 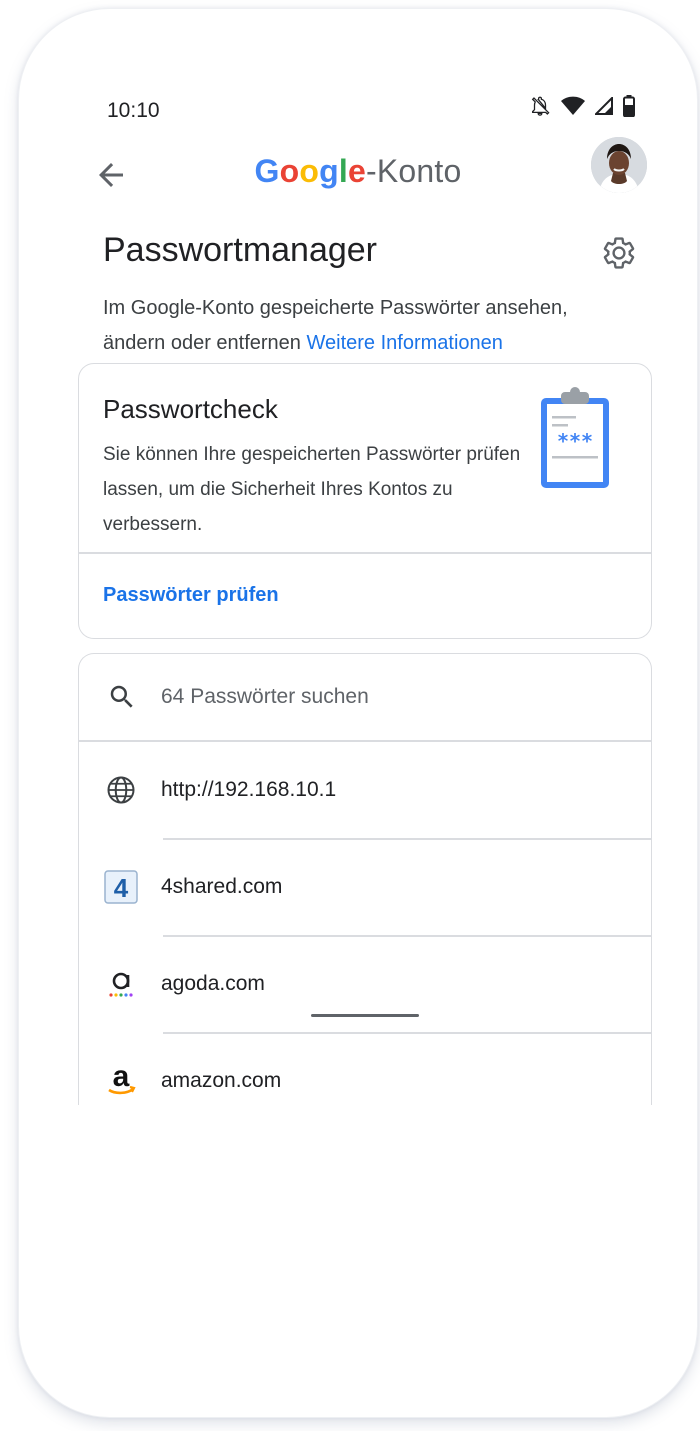 I want to click on settings-button, so click(x=619, y=253).